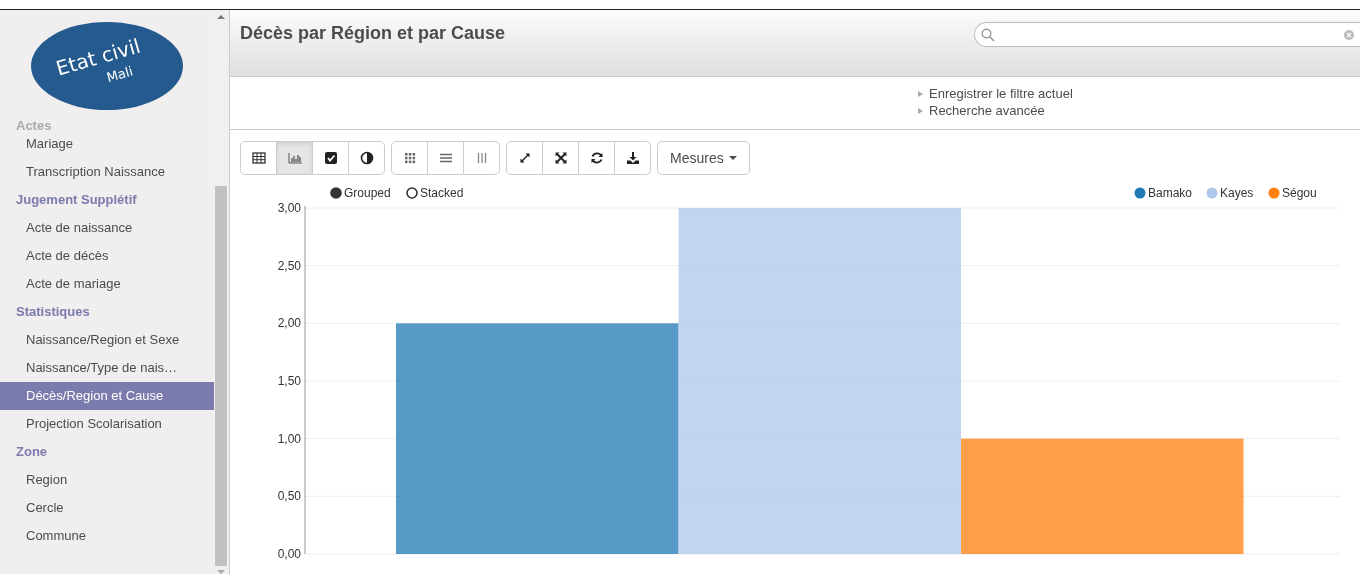 The height and width of the screenshot is (575, 1360). What do you see at coordinates (107, 396) in the screenshot?
I see `sidebar-item: Décès/Region et Cause` at bounding box center [107, 396].